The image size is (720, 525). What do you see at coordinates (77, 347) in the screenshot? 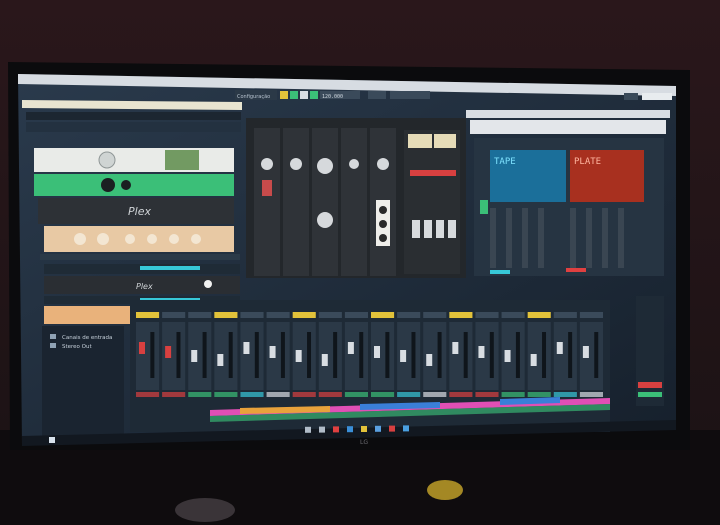
I see `track-label-stereo-out: Stereo Out` at bounding box center [77, 347].